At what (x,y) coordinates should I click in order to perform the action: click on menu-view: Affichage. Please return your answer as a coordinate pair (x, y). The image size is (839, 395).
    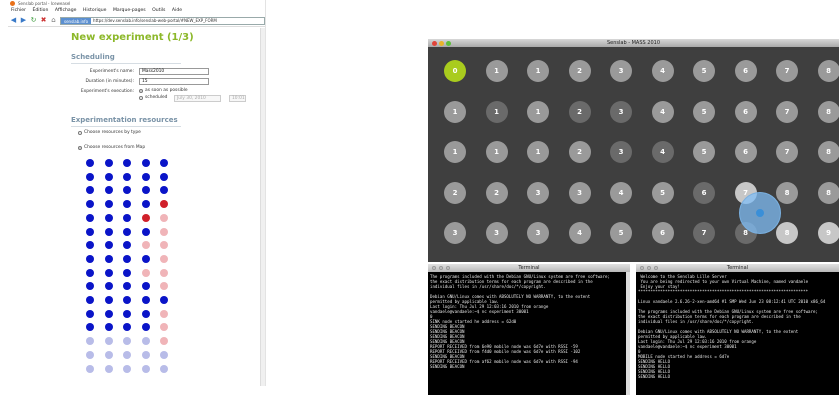
    Looking at the image, I should click on (66, 10).